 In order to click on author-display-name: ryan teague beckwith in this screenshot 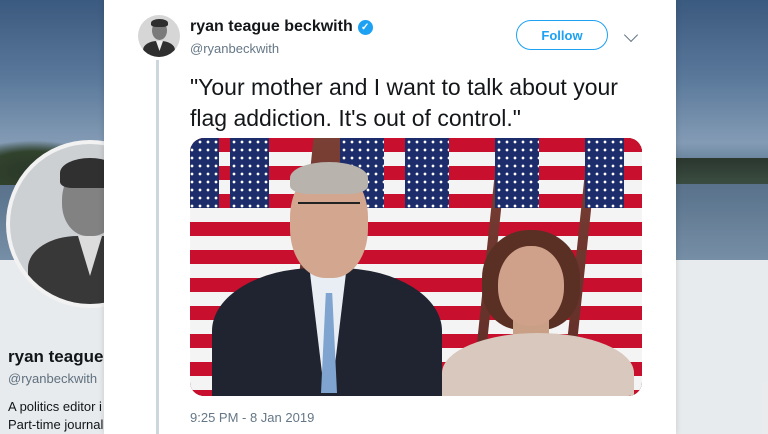, I will do `click(271, 27)`.